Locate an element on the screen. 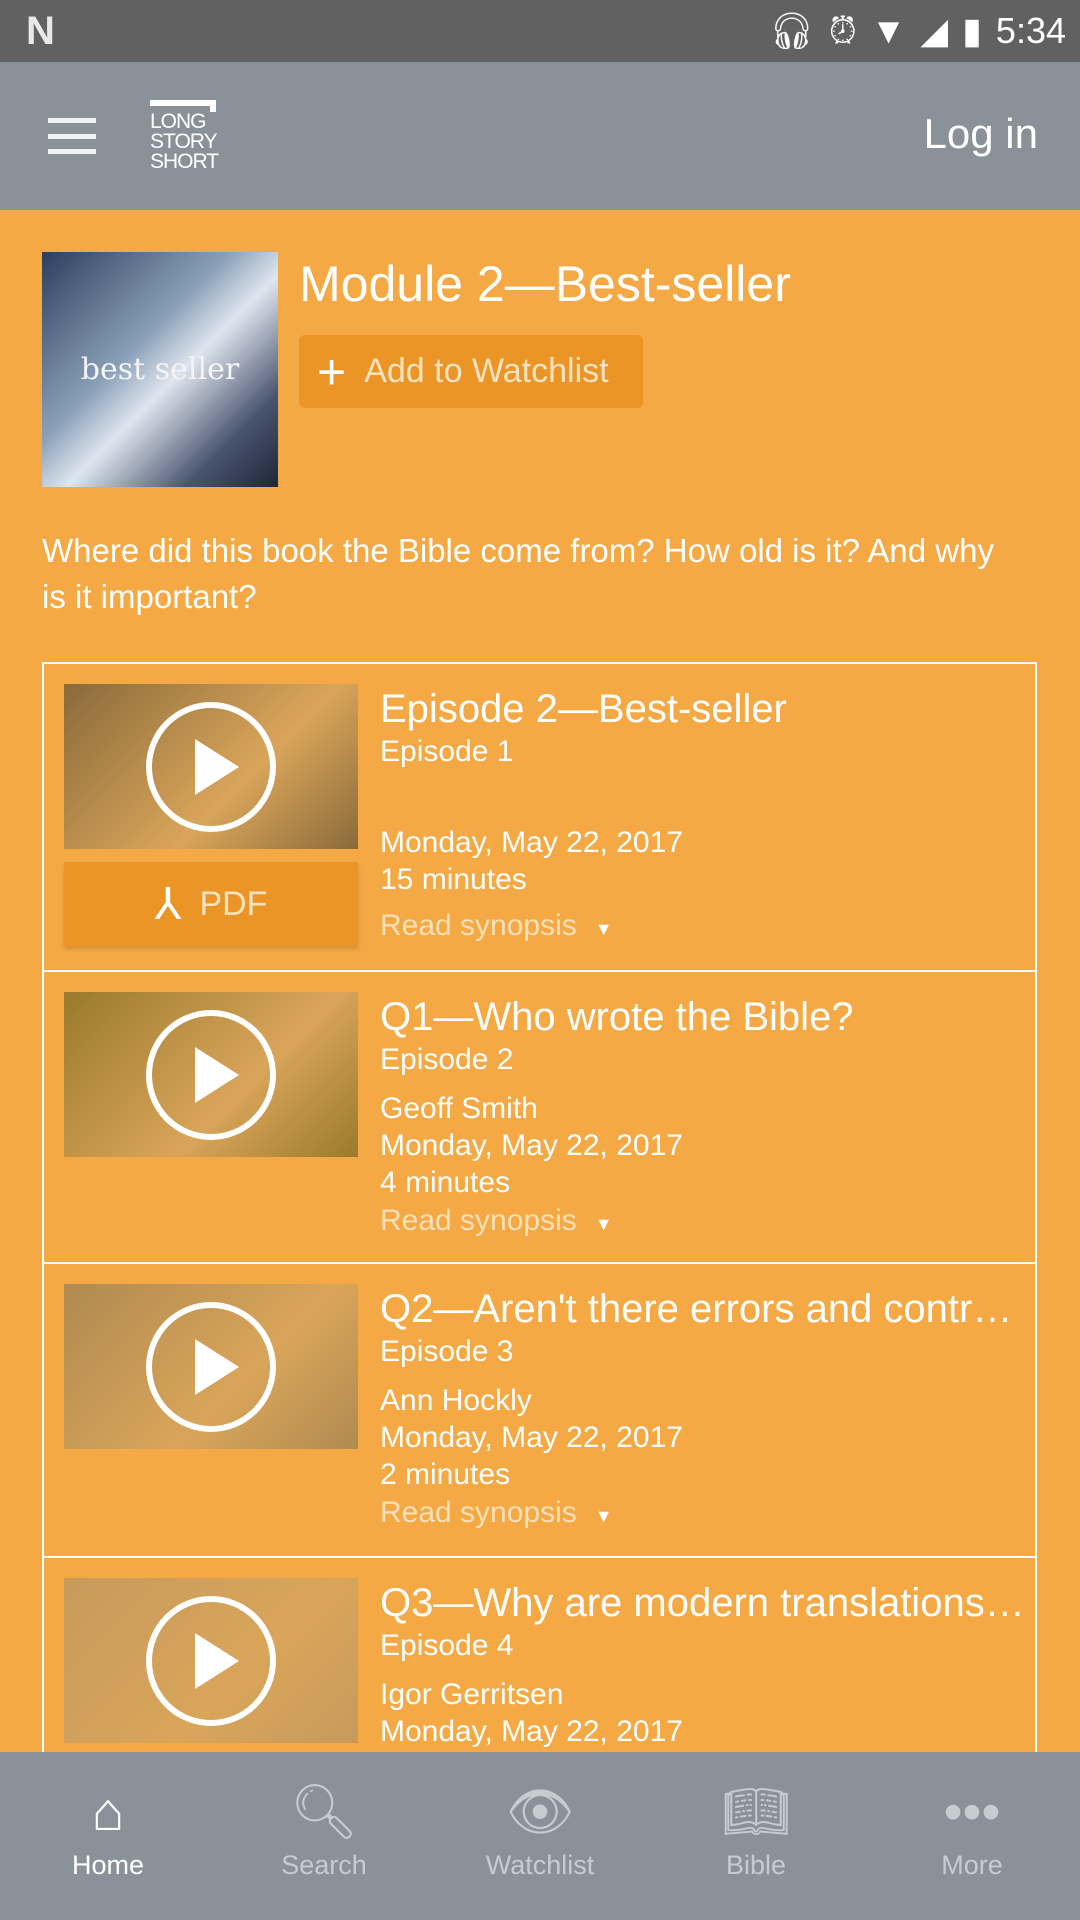 This screenshot has width=1080, height=1920. clock: 5:34 is located at coordinates (1030, 30).